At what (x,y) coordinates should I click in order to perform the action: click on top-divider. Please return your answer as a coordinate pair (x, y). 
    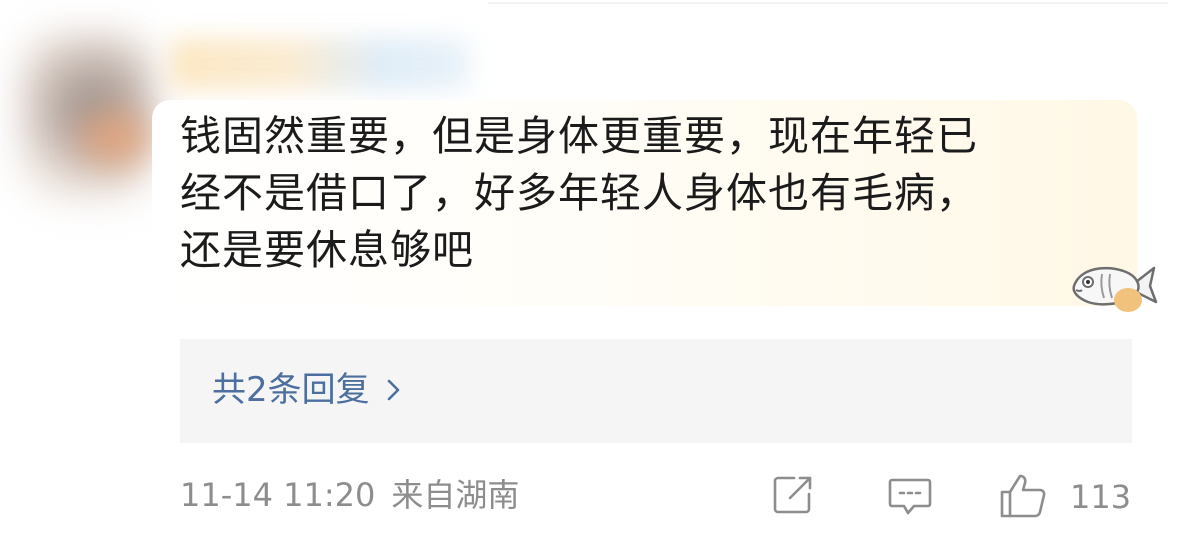
    Looking at the image, I should click on (828, 3).